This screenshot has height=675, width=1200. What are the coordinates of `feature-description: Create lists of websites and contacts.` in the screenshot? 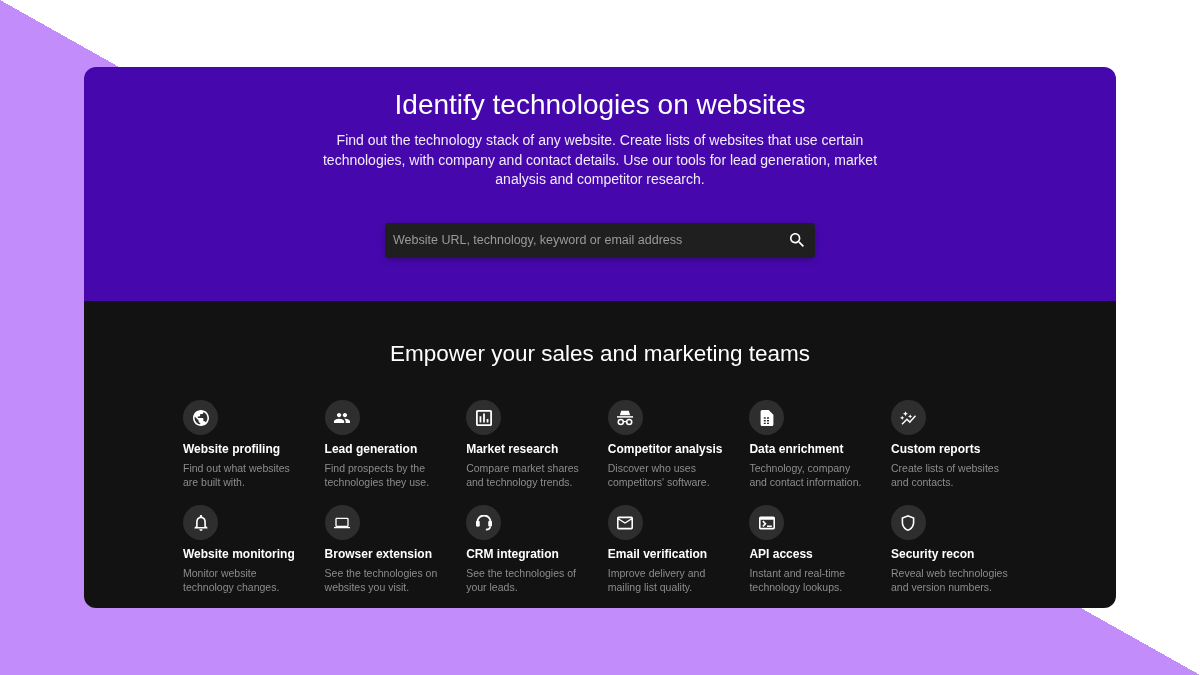 It's located at (945, 475).